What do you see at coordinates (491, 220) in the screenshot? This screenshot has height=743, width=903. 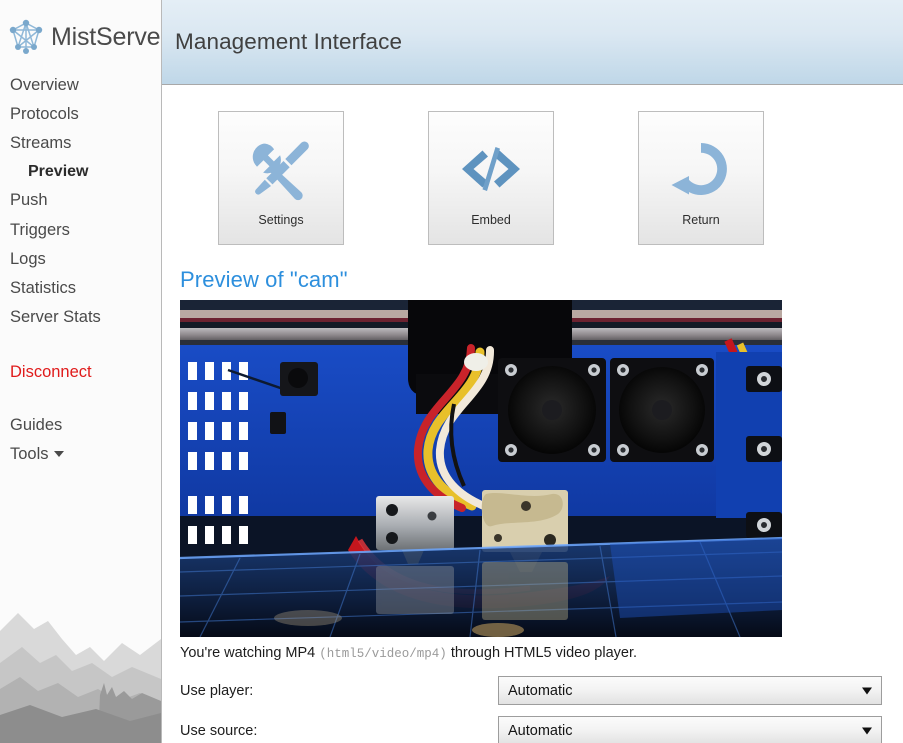 I see `embed-button-label: Embed` at bounding box center [491, 220].